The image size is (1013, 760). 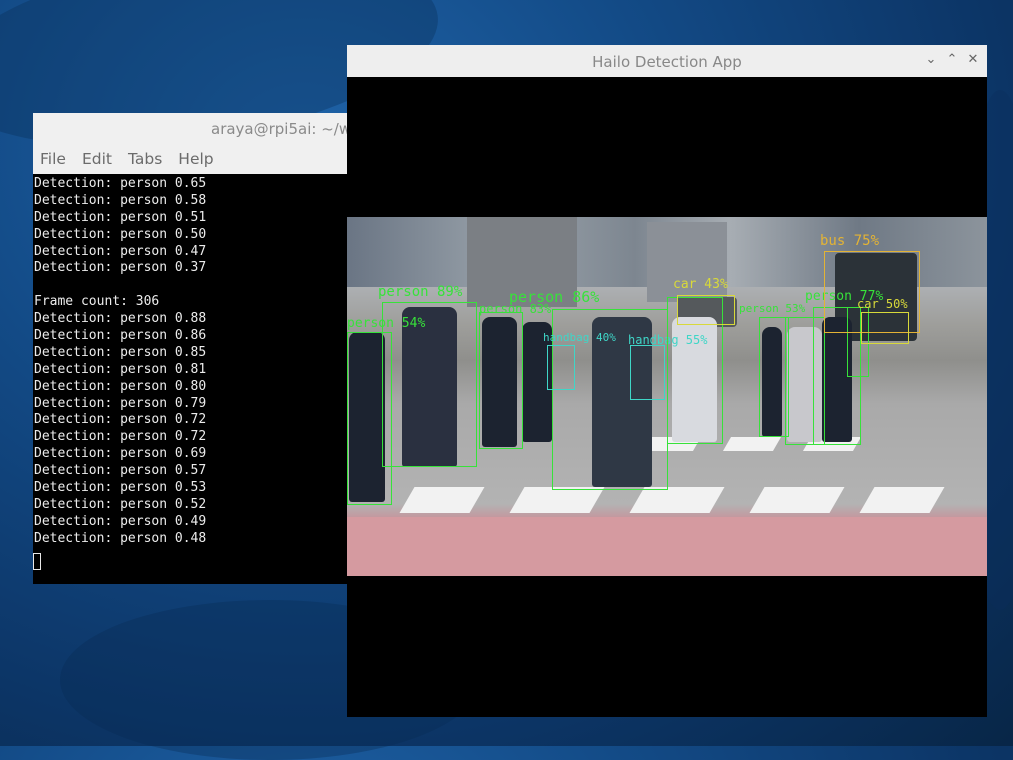 What do you see at coordinates (120, 369) in the screenshot?
I see `terminal-line: Detection: person 0.81` at bounding box center [120, 369].